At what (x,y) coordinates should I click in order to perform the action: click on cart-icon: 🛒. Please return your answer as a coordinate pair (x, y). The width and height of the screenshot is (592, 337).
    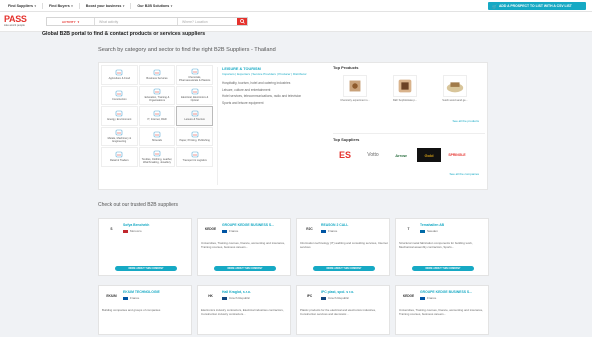
    Looking at the image, I should click on (494, 6).